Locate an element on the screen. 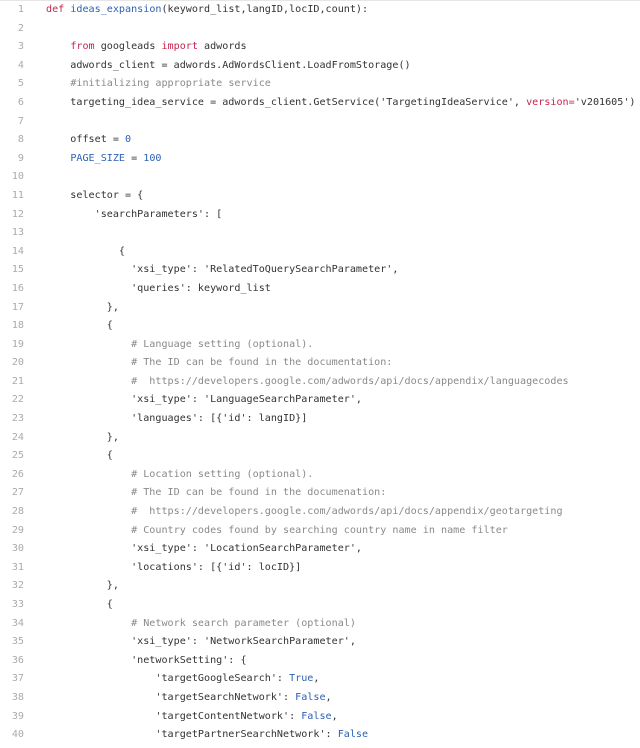 The image size is (640, 748). line-number: 8 is located at coordinates (20, 140).